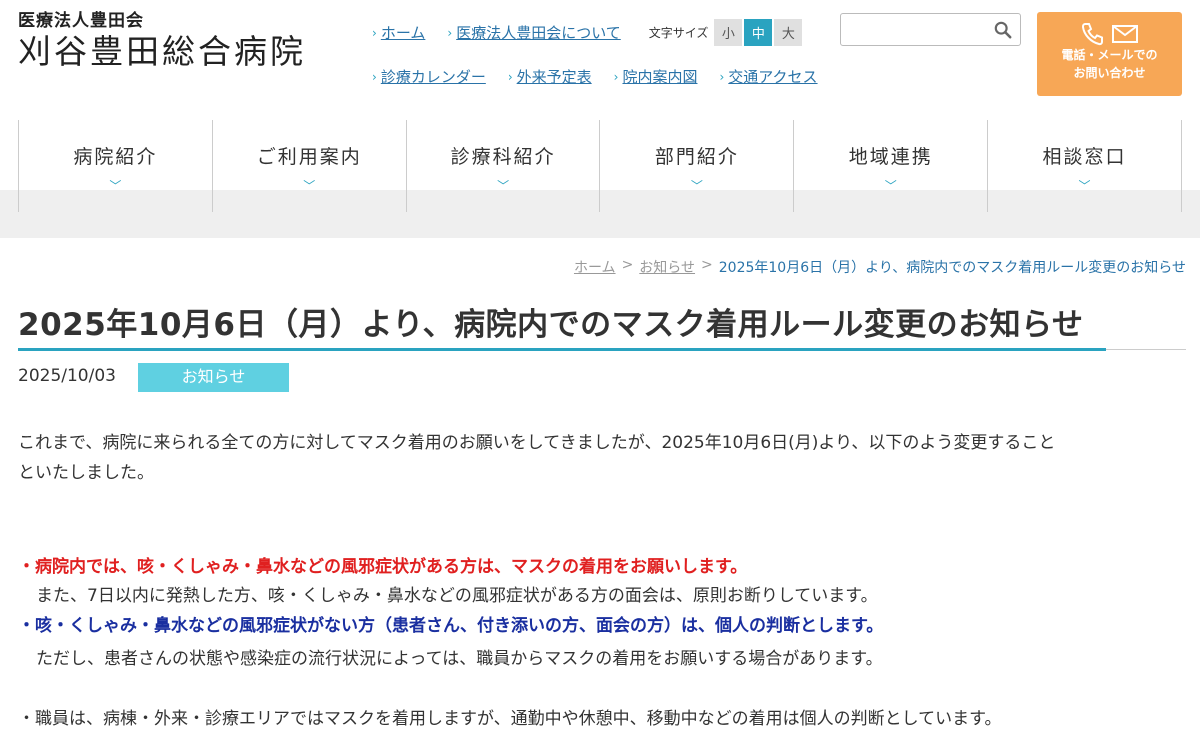  I want to click on util-link-calendar: › 診療カレンダー, so click(429, 76).